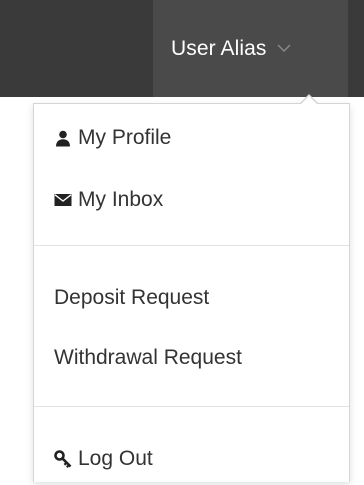 This screenshot has height=485, width=364. What do you see at coordinates (63, 200) in the screenshot?
I see `envelope-icon` at bounding box center [63, 200].